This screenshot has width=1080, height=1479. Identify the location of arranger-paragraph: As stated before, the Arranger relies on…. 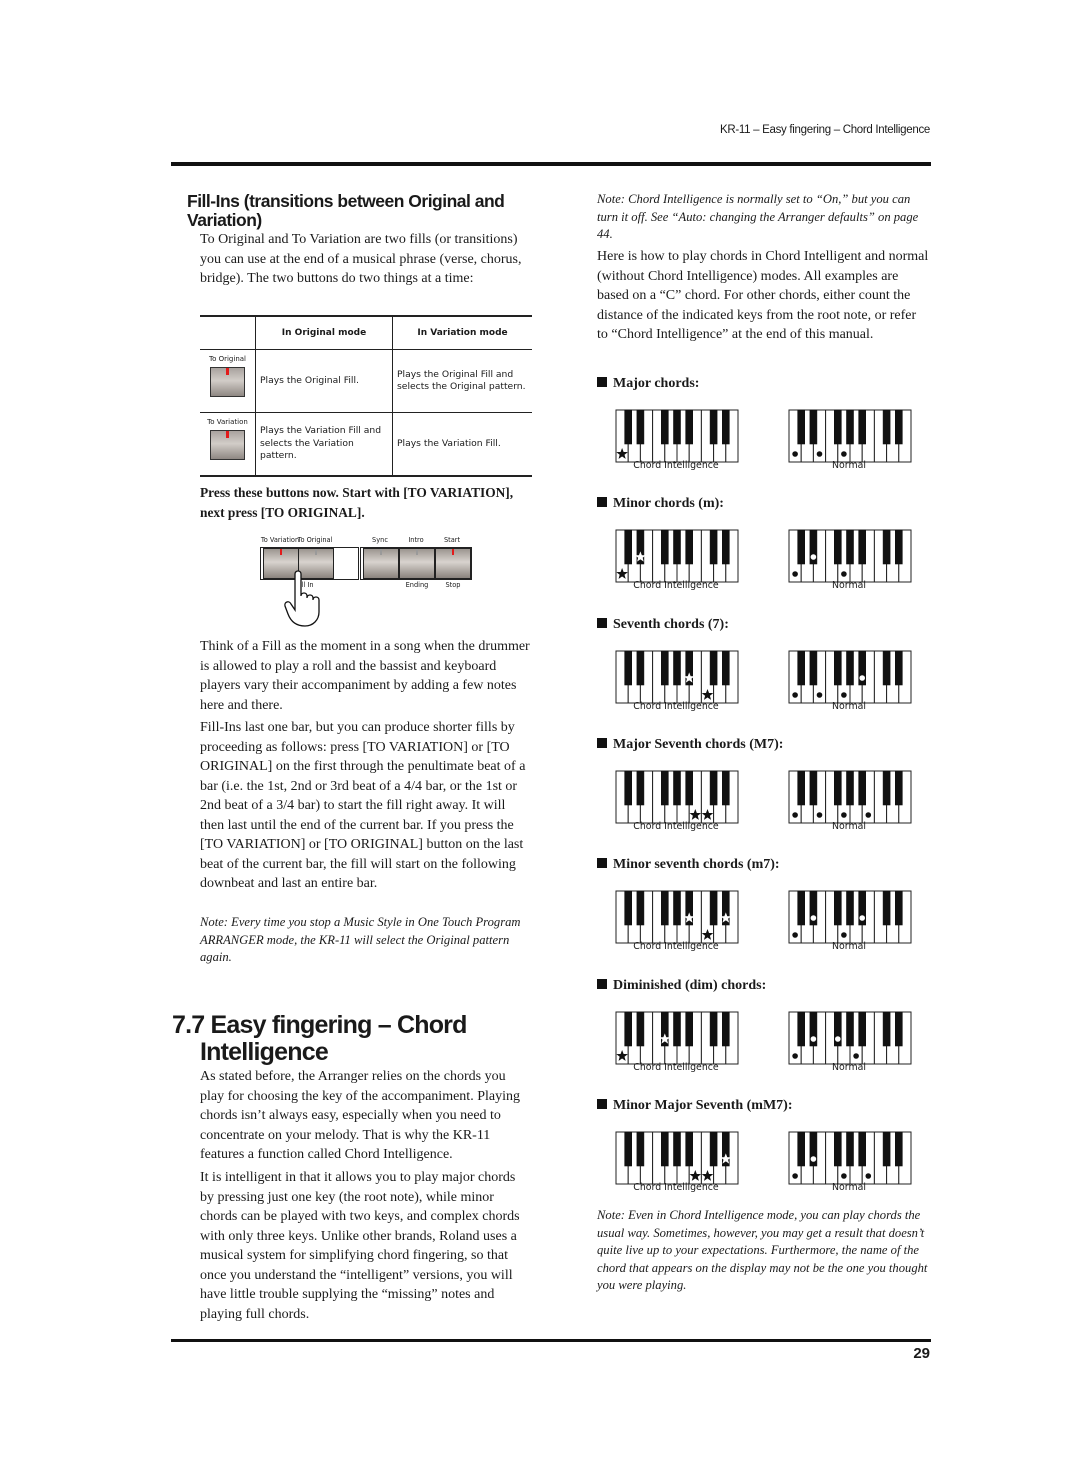
(360, 1115).